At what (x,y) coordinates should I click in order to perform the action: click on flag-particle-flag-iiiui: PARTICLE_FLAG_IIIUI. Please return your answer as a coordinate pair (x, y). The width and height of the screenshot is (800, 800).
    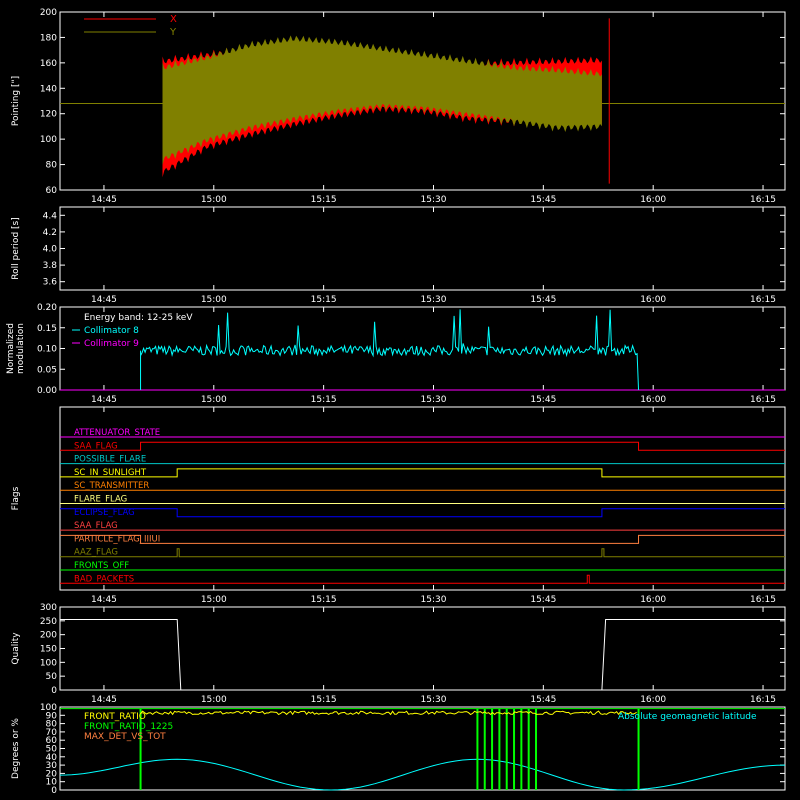
    Looking at the image, I should click on (422, 539).